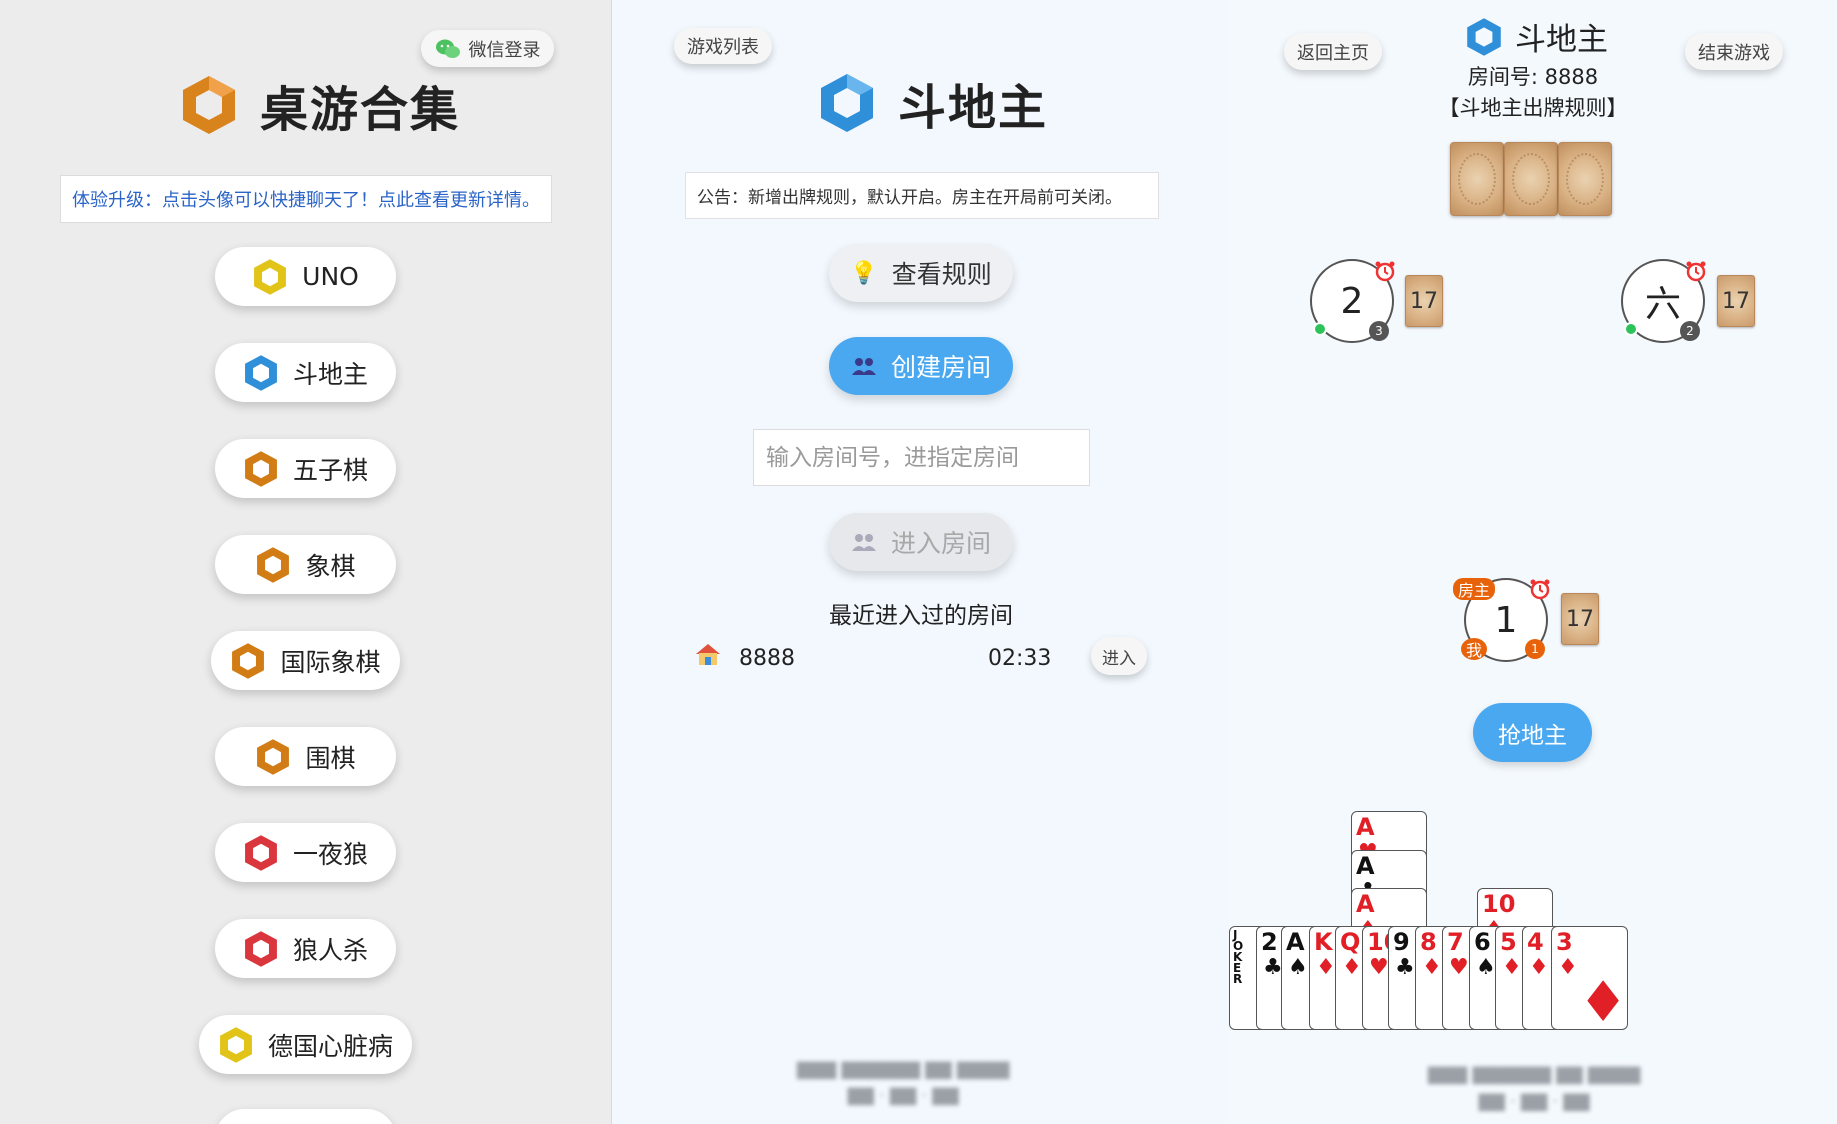  What do you see at coordinates (1533, 77) in the screenshot?
I see `room-number-label: 房间号: 8888` at bounding box center [1533, 77].